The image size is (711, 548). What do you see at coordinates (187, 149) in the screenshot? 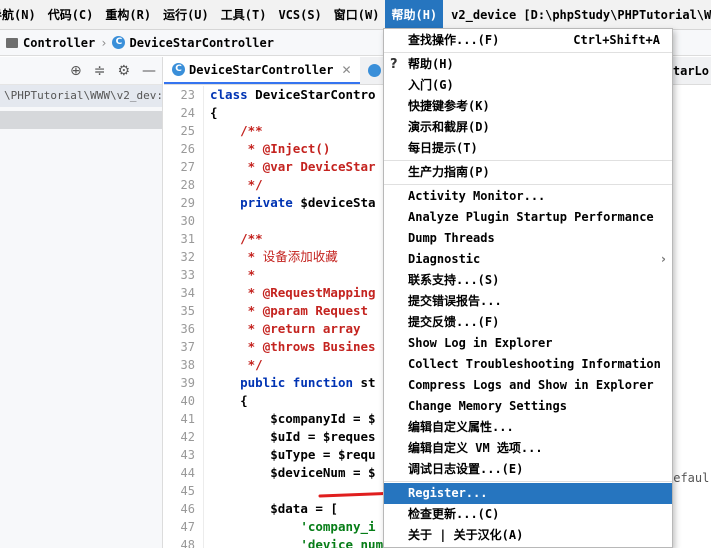
I see `line-number: 26` at bounding box center [187, 149].